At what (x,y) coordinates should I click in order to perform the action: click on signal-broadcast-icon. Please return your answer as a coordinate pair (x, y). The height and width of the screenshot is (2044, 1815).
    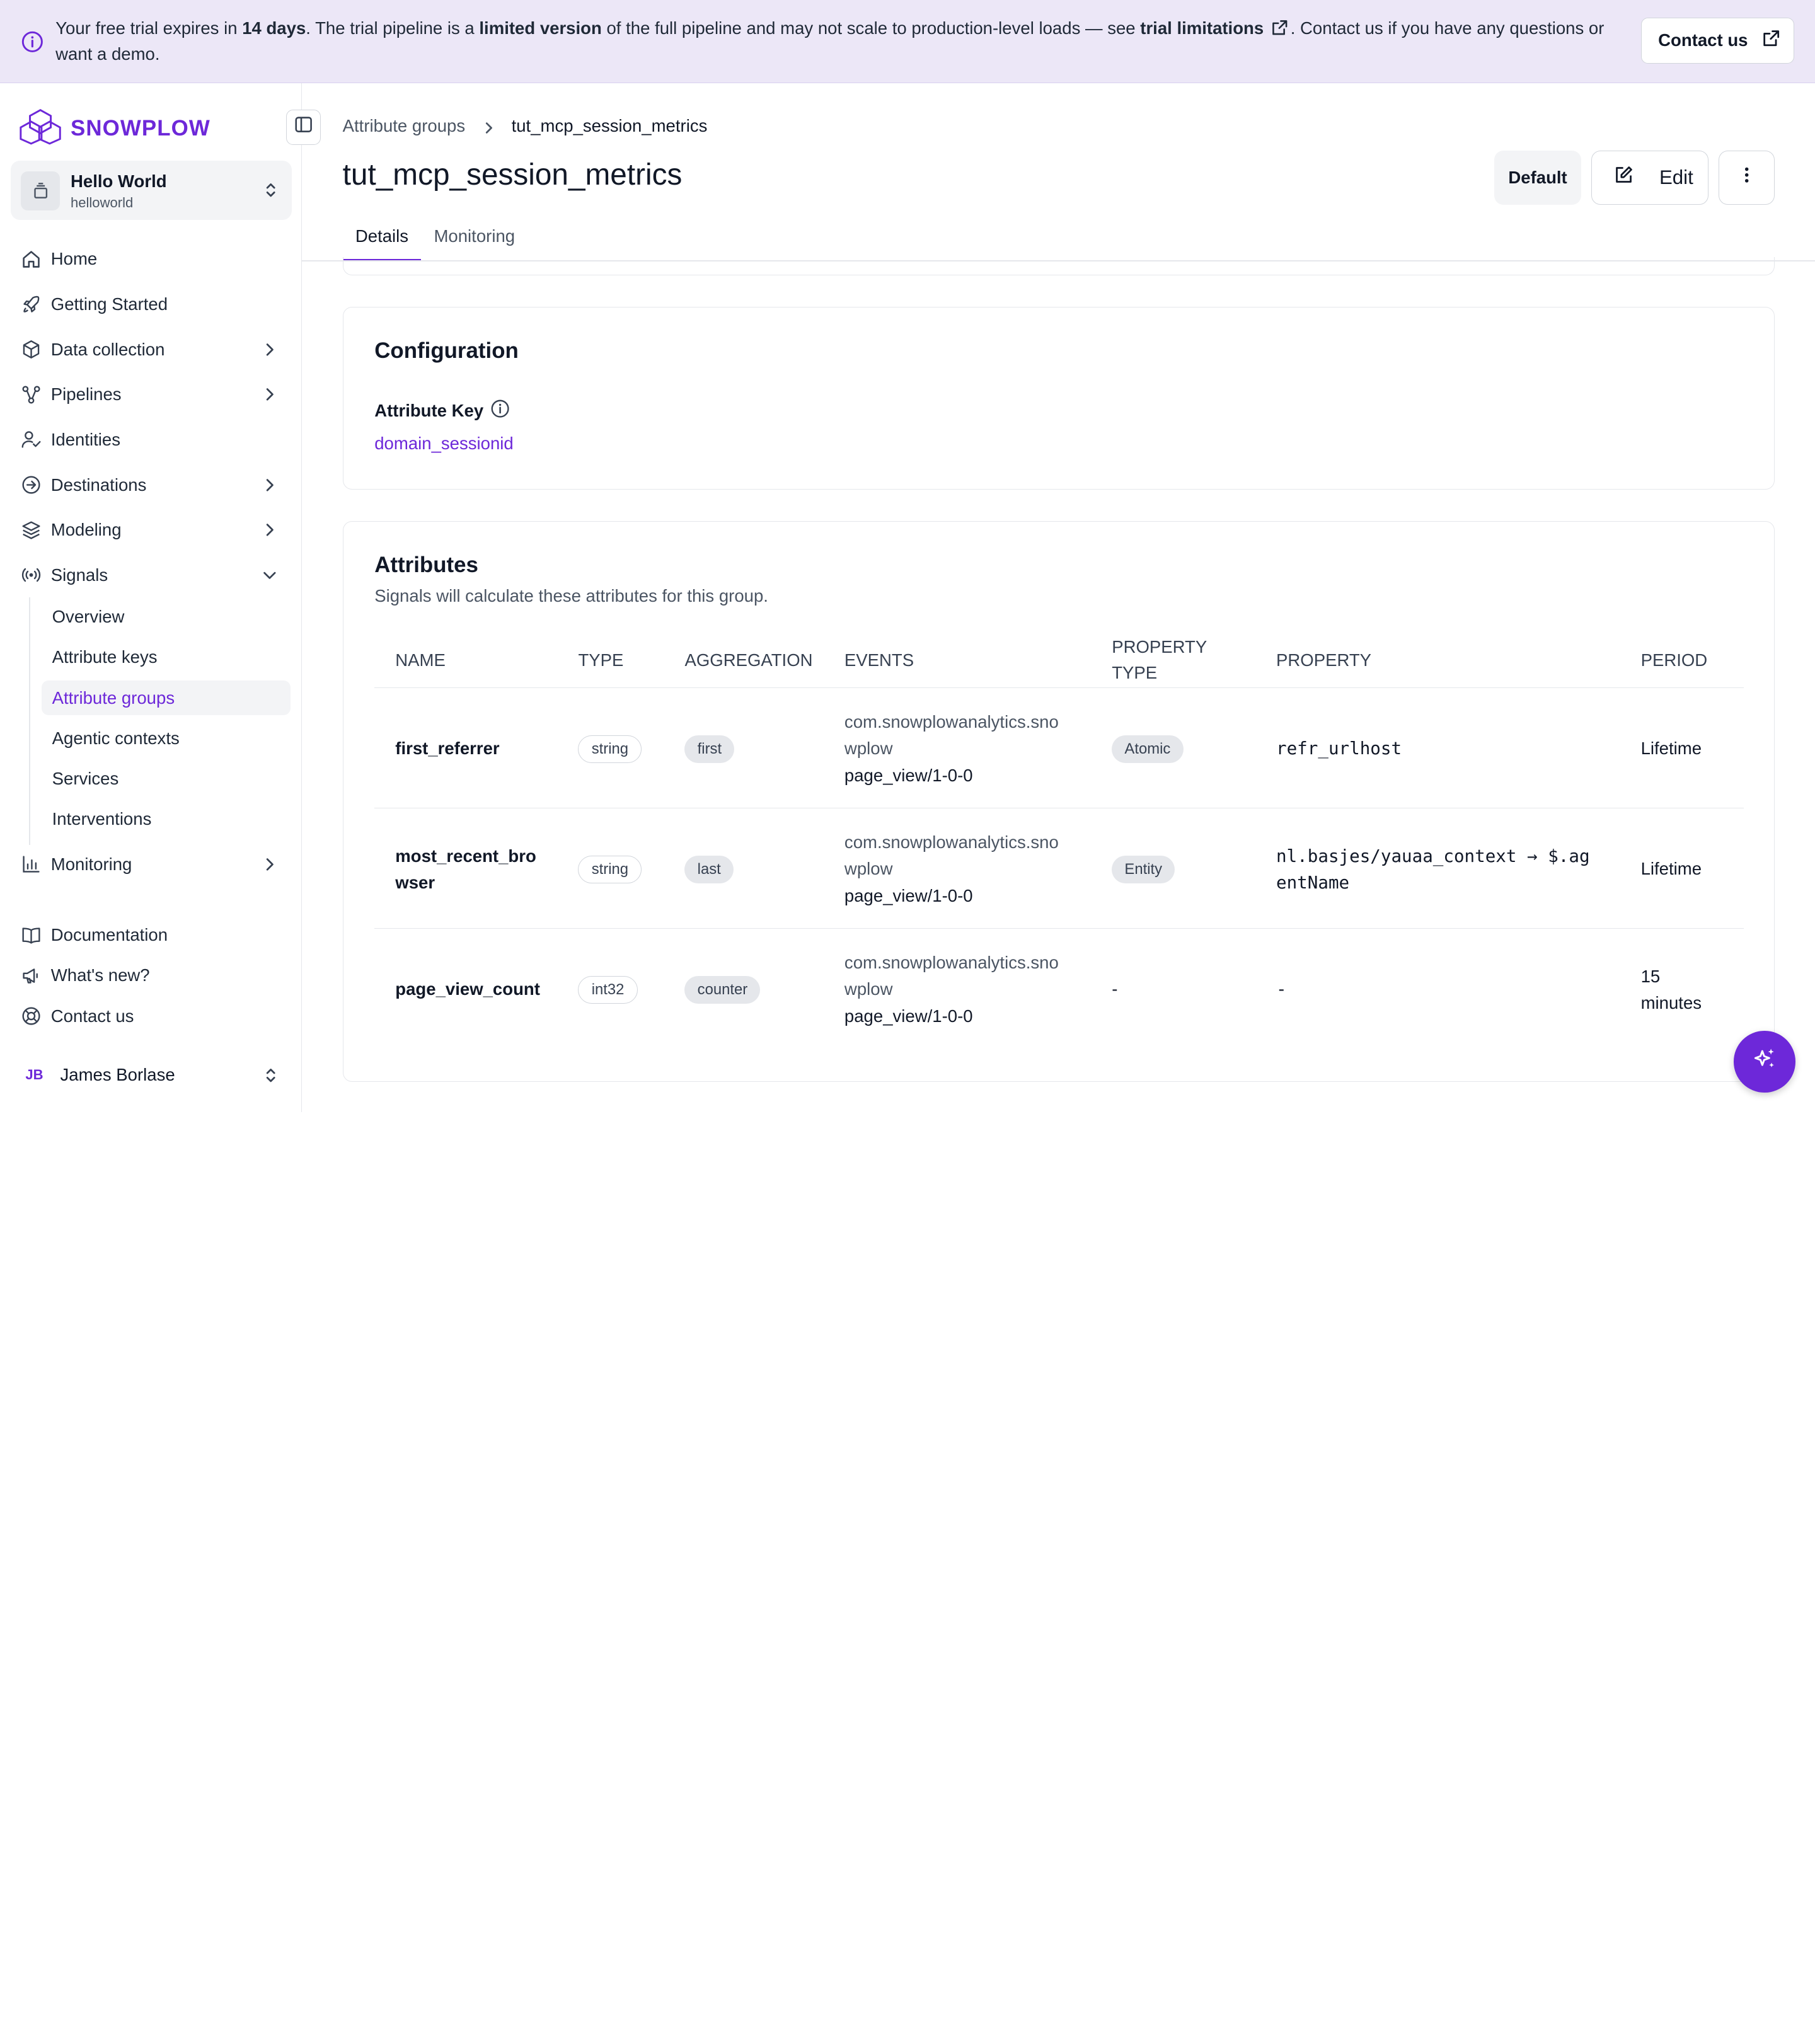
    Looking at the image, I should click on (32, 575).